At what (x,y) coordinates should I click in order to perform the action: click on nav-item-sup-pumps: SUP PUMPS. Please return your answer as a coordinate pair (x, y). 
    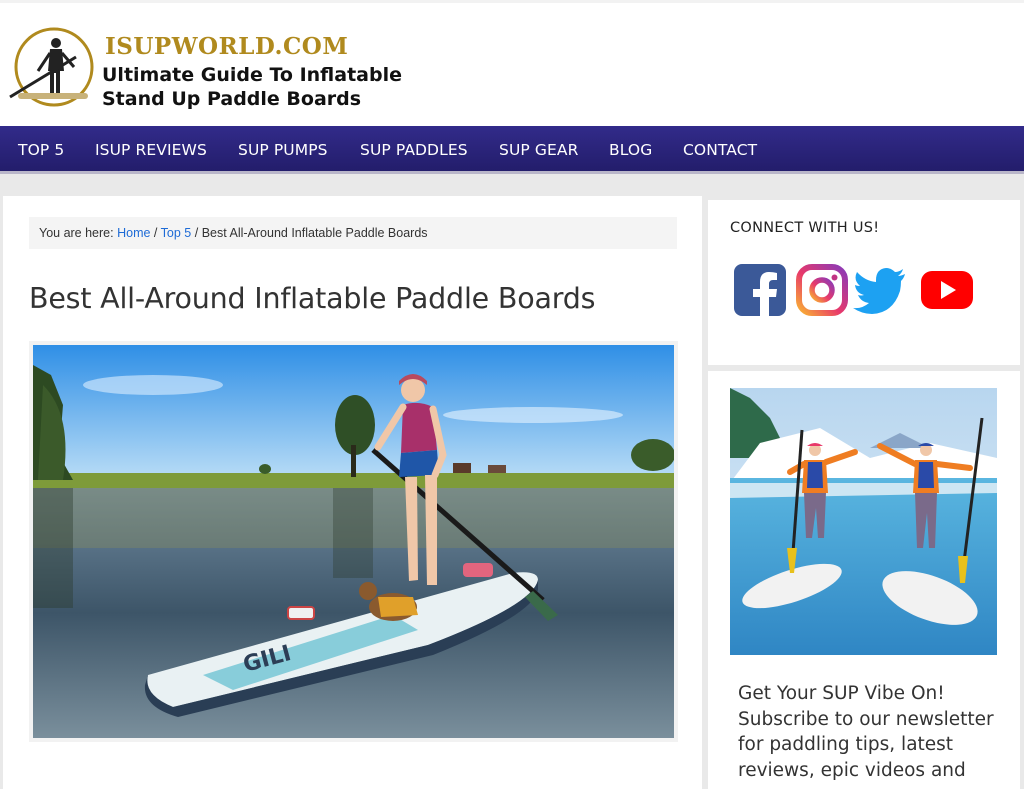
    Looking at the image, I should click on (283, 150).